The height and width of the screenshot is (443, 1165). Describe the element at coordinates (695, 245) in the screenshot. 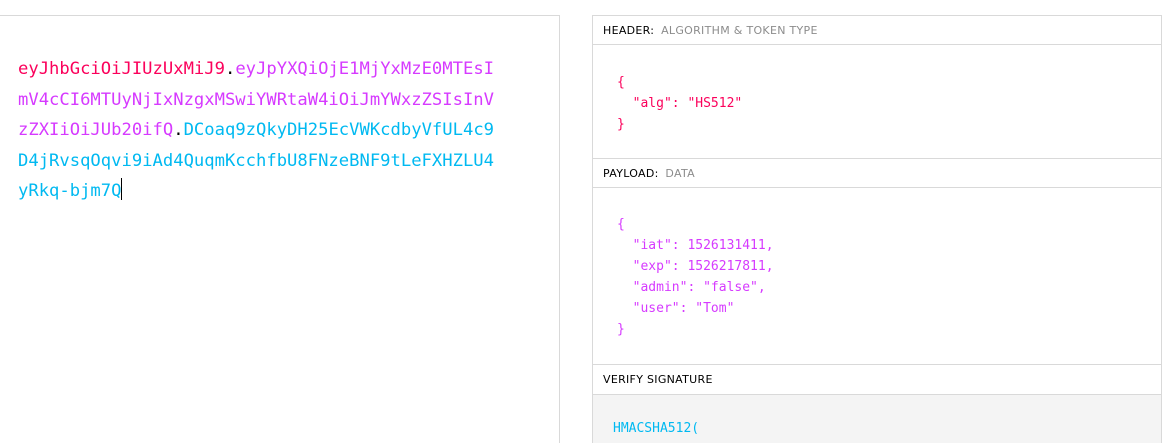

I see `json-line: "iat": 1526131411,` at that location.